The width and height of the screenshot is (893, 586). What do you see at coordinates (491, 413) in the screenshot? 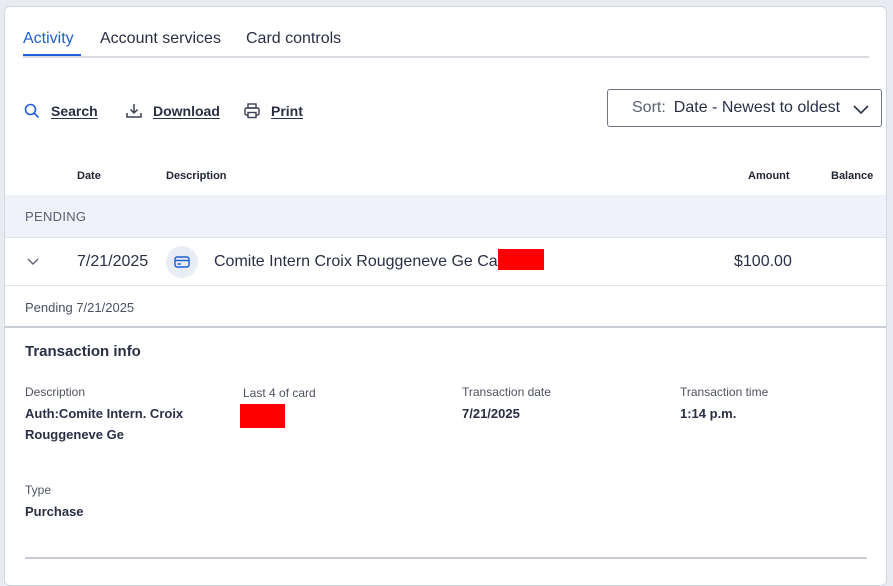
I see `transaction-date-value: 7/21/2025` at bounding box center [491, 413].